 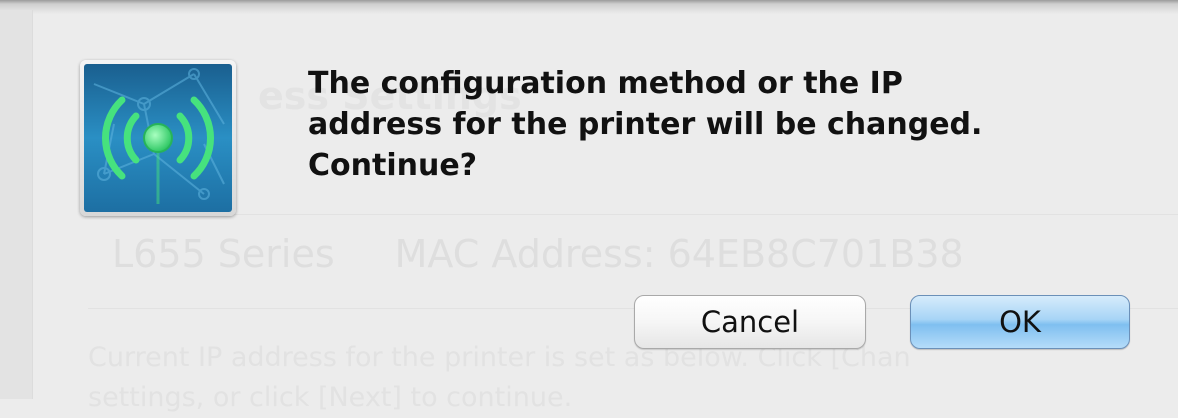 What do you see at coordinates (1020, 322) in the screenshot?
I see `ok-button: OK` at bounding box center [1020, 322].